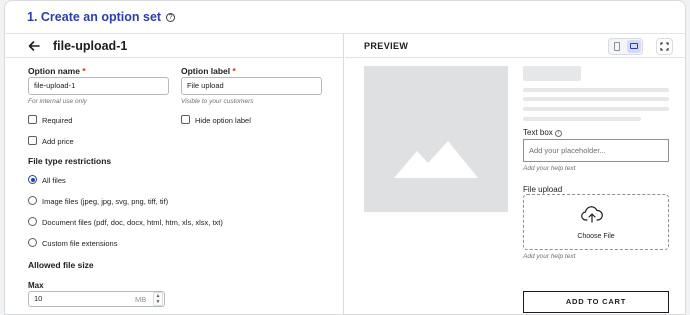 The height and width of the screenshot is (315, 690). What do you see at coordinates (94, 17) in the screenshot?
I see `page-title: 1. Create an option set` at bounding box center [94, 17].